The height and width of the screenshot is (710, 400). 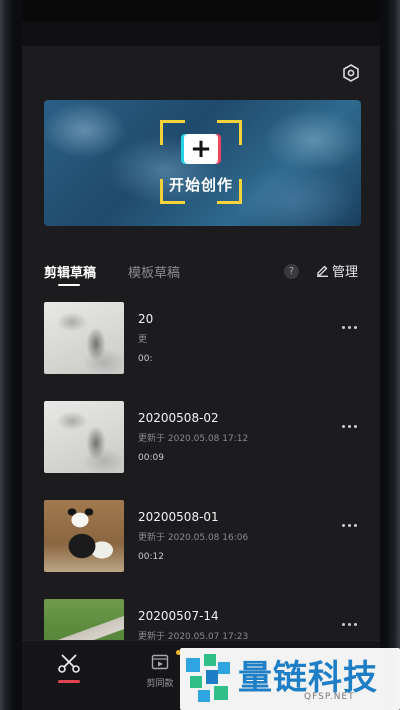 I want to click on watermark-logo-icon, so click(x=208, y=678).